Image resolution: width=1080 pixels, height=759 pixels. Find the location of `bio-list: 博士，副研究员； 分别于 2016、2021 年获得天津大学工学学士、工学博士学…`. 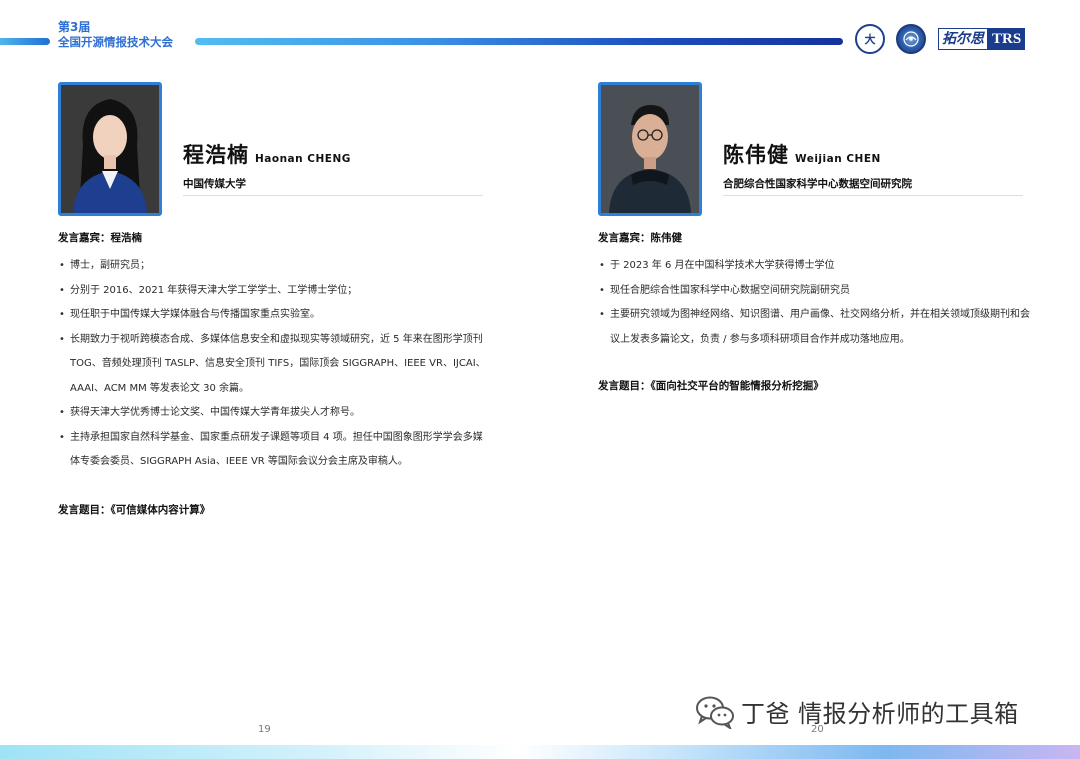

bio-list: 博士，副研究员； 分别于 2016、2021 年获得天津大学工学学士、工学博士学… is located at coordinates (274, 364).